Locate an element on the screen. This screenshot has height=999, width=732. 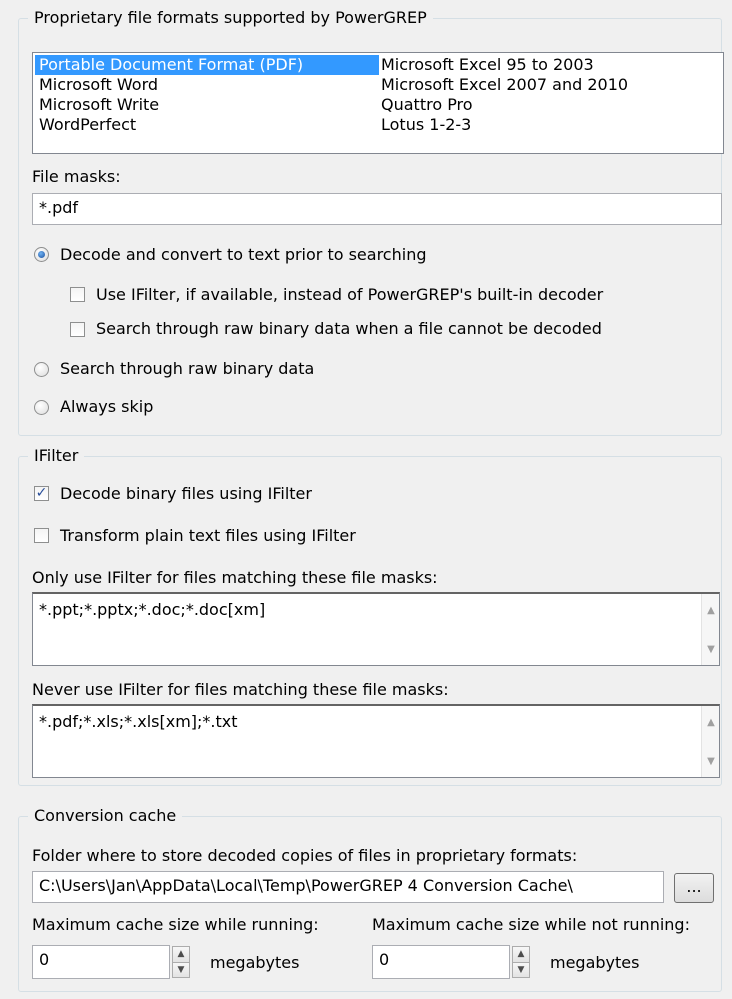
always-skip-radio is located at coordinates (41, 407).